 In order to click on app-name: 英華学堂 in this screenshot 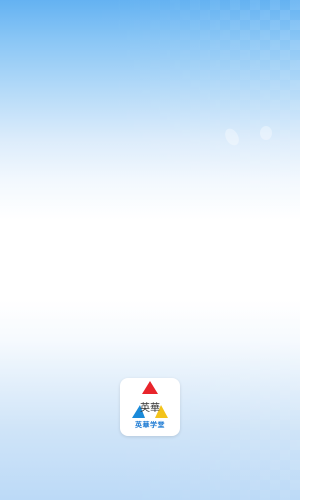, I will do `click(150, 425)`.